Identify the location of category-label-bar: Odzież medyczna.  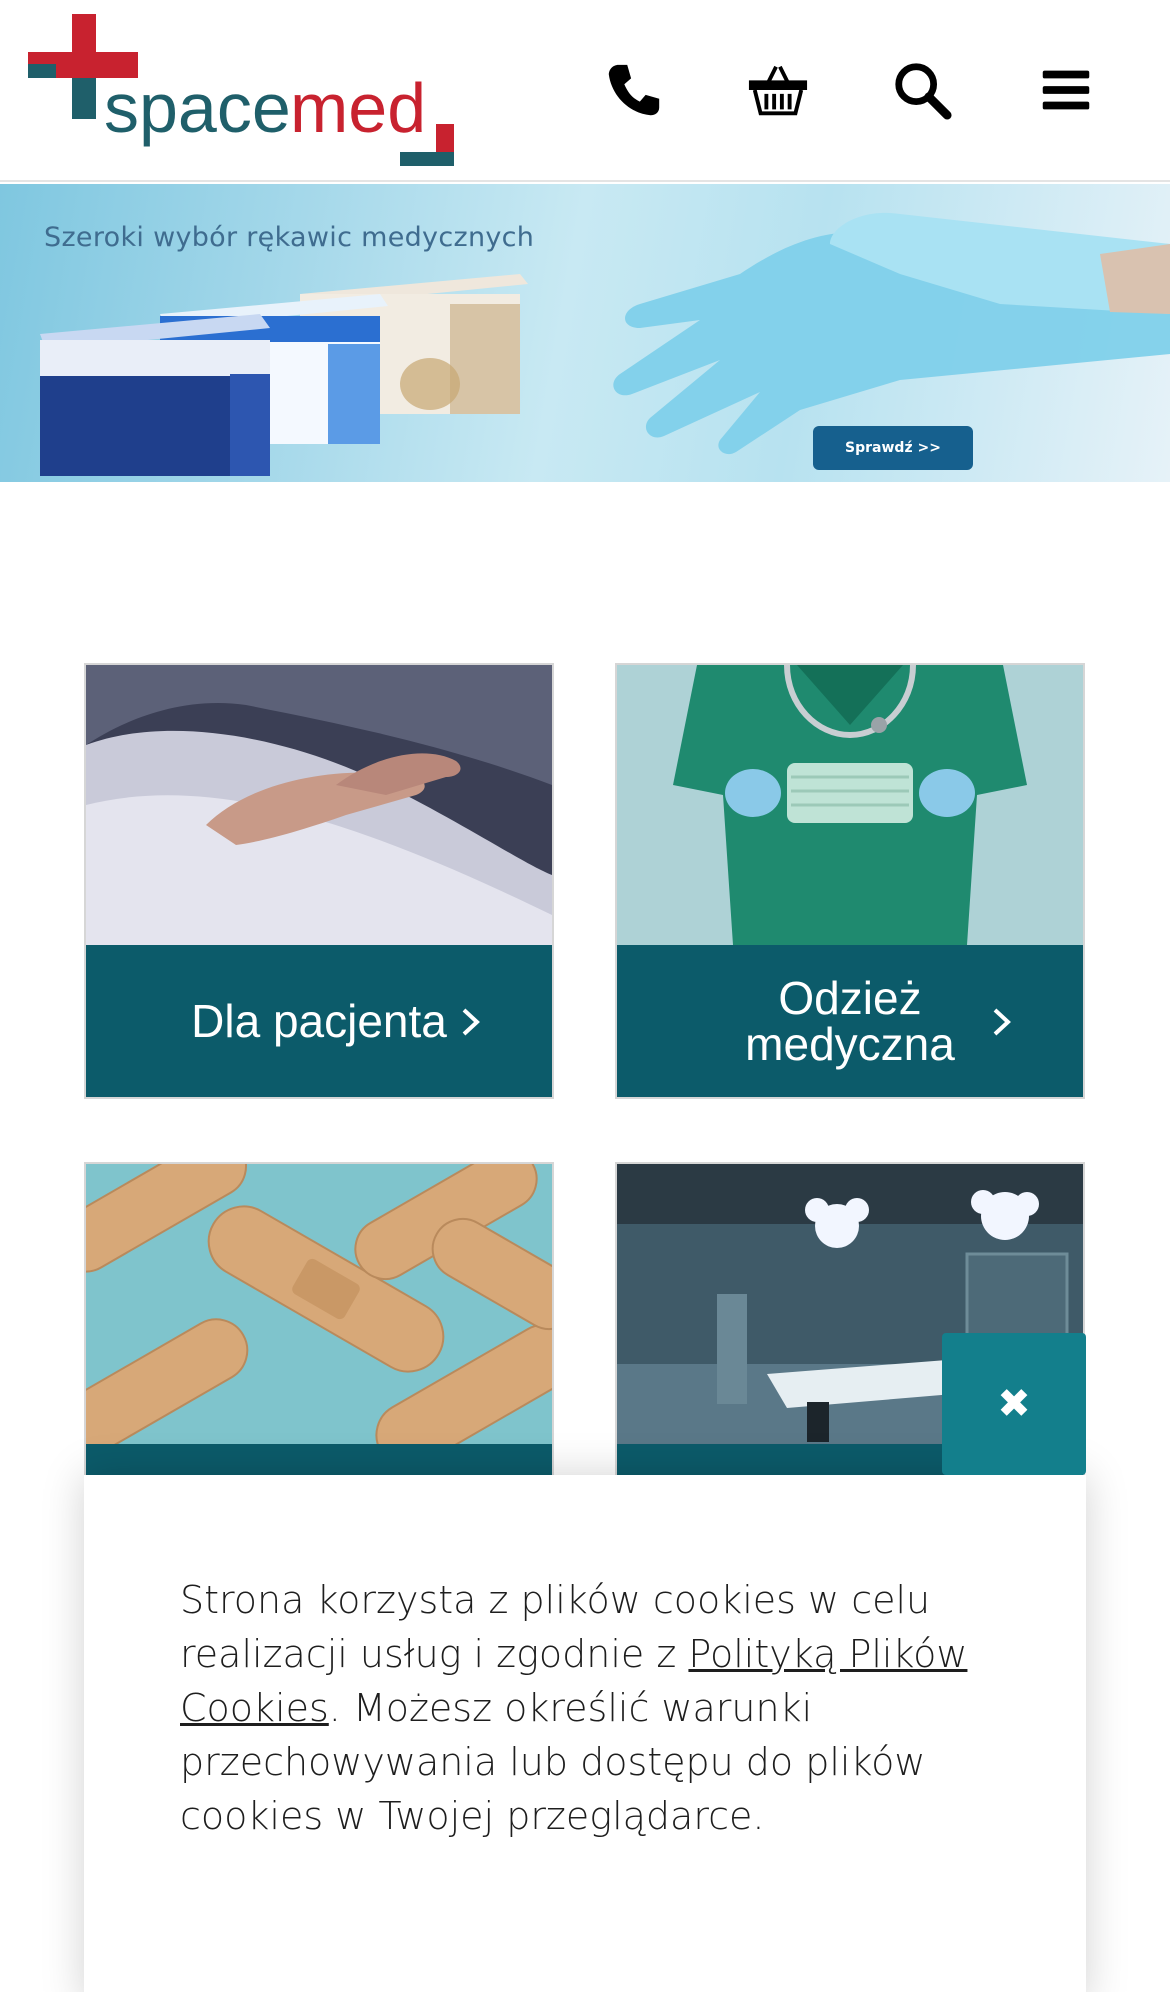
(850, 1021).